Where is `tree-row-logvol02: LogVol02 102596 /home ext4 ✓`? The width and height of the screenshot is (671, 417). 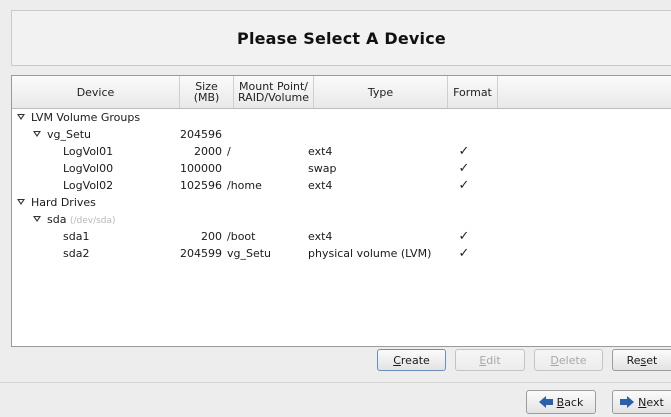
tree-row-logvol02: LogVol02 102596 /home ext4 ✓ is located at coordinates (341, 185).